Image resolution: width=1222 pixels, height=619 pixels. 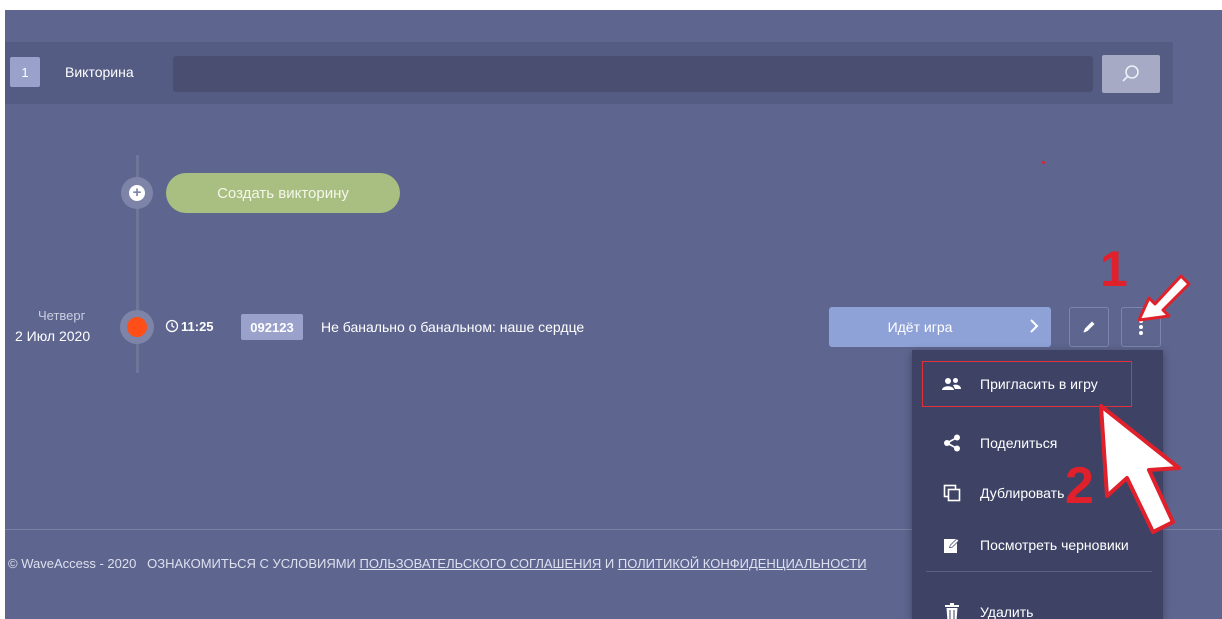 What do you see at coordinates (1022, 493) in the screenshot?
I see `menu-item-label: Дублировать` at bounding box center [1022, 493].